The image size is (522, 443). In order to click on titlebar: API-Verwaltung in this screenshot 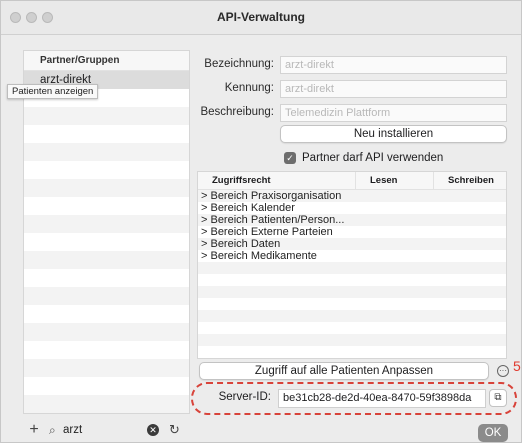, I will do `click(261, 18)`.